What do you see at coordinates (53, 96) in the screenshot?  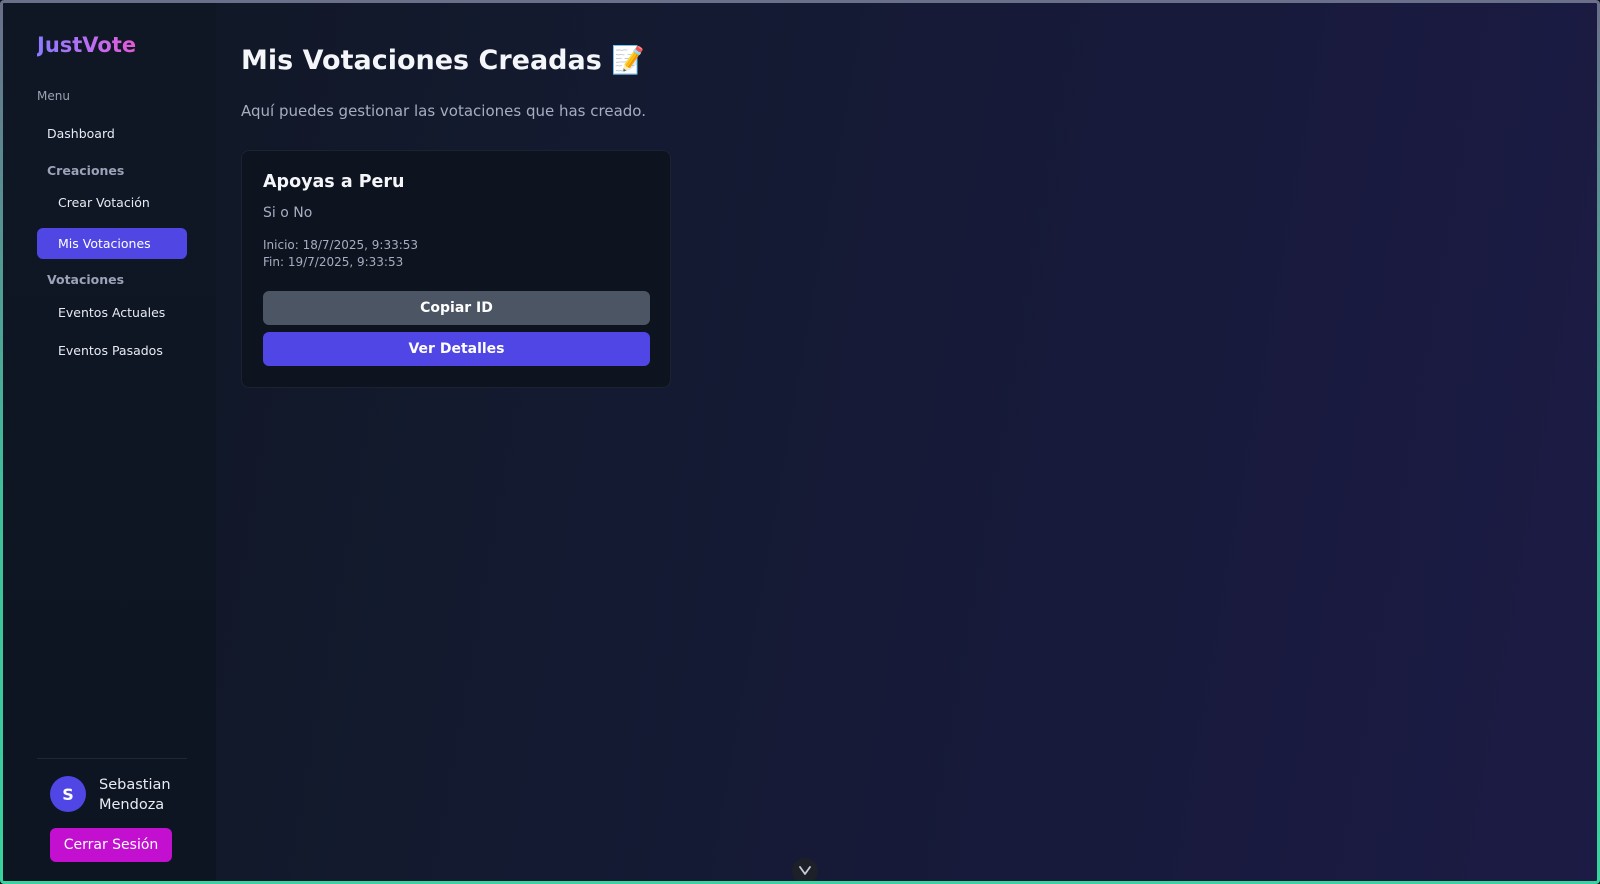 I see `menu-label: Menu` at bounding box center [53, 96].